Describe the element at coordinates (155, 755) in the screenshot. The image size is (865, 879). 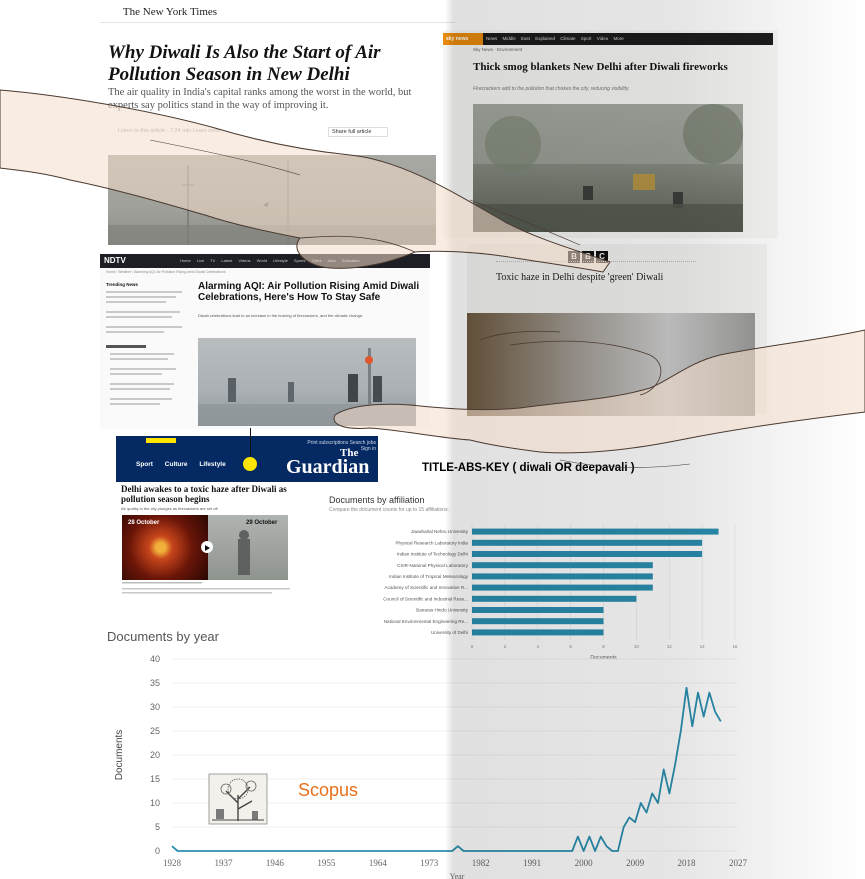
I see `year-y-tick-label: 20` at that location.